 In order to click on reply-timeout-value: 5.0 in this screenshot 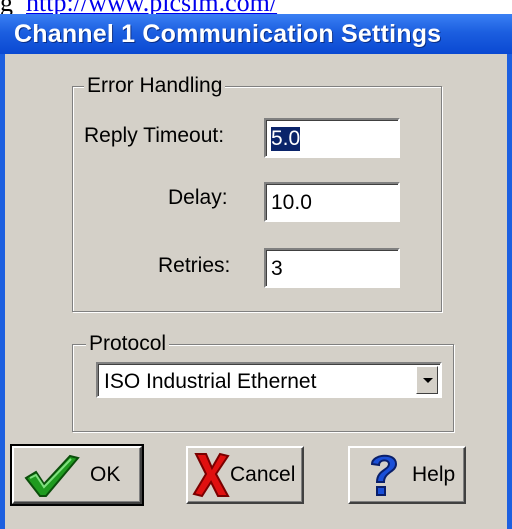, I will do `click(286, 139)`.